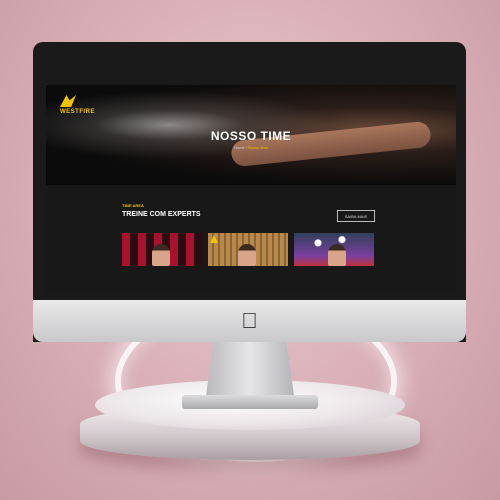 The height and width of the screenshot is (500, 500). What do you see at coordinates (161, 214) in the screenshot?
I see `section-title: TREINE COM EXPERTS` at bounding box center [161, 214].